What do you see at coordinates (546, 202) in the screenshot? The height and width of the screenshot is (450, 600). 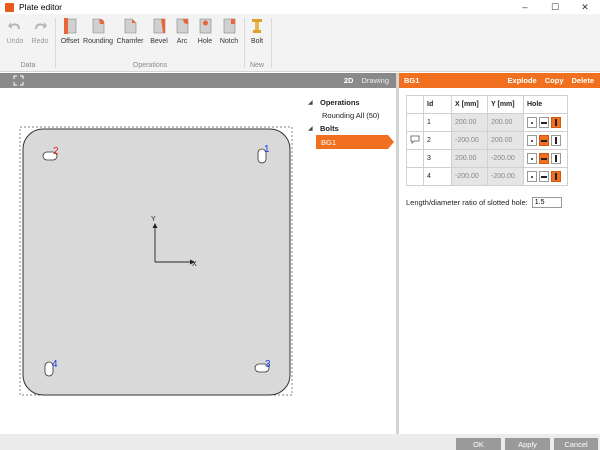 I see `slot-ratio-input` at bounding box center [546, 202].